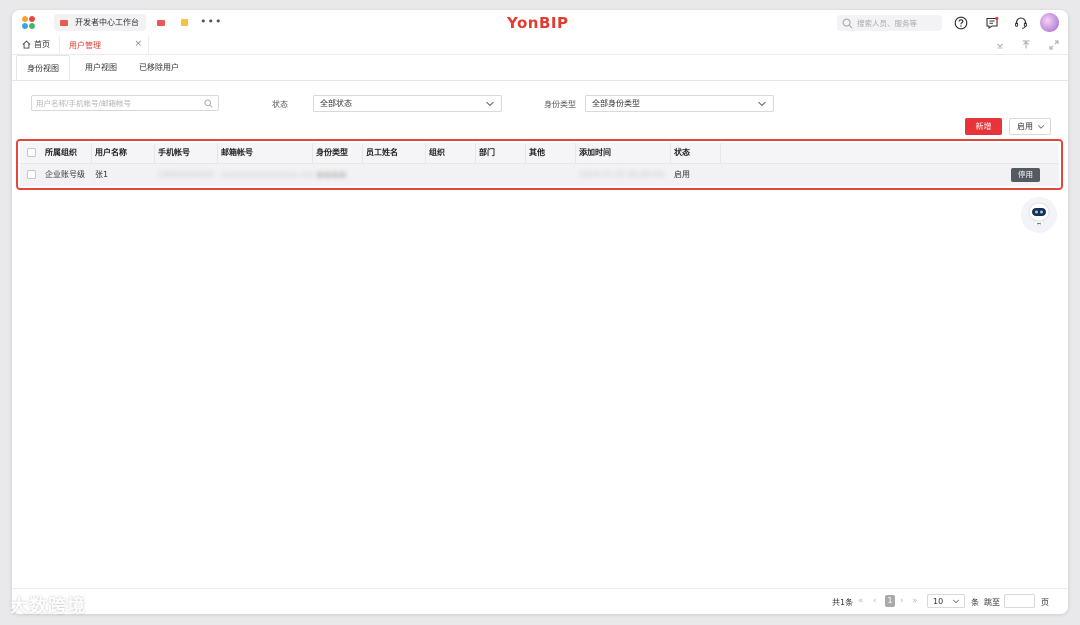 The height and width of the screenshot is (625, 1080). What do you see at coordinates (451, 153) in the screenshot?
I see `col-organization: 组织` at bounding box center [451, 153].